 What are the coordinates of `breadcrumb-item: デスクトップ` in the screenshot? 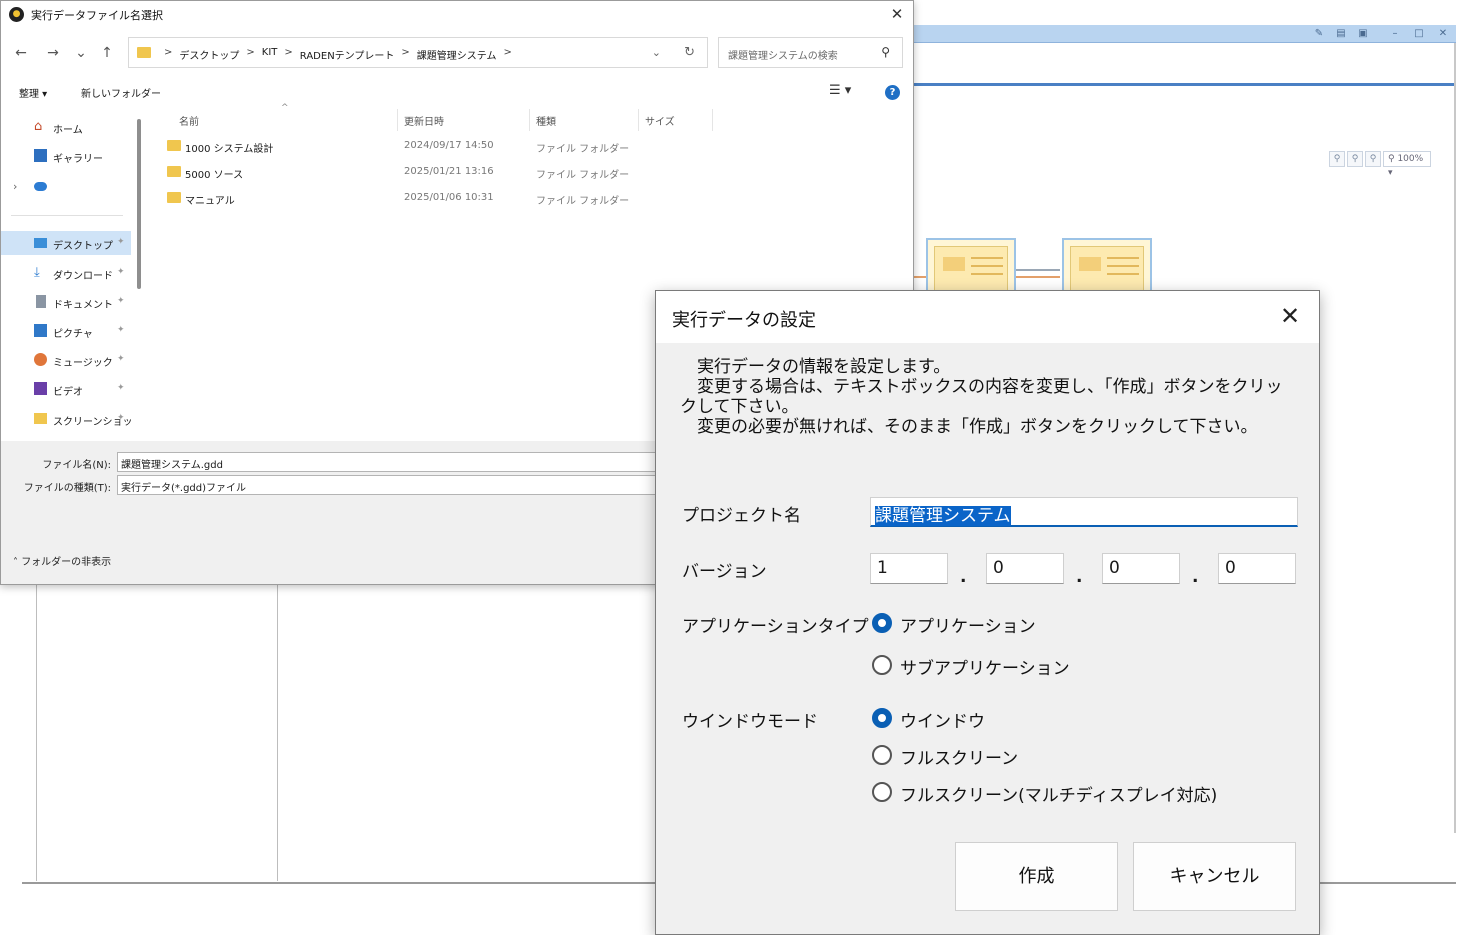 It's located at (209, 54).